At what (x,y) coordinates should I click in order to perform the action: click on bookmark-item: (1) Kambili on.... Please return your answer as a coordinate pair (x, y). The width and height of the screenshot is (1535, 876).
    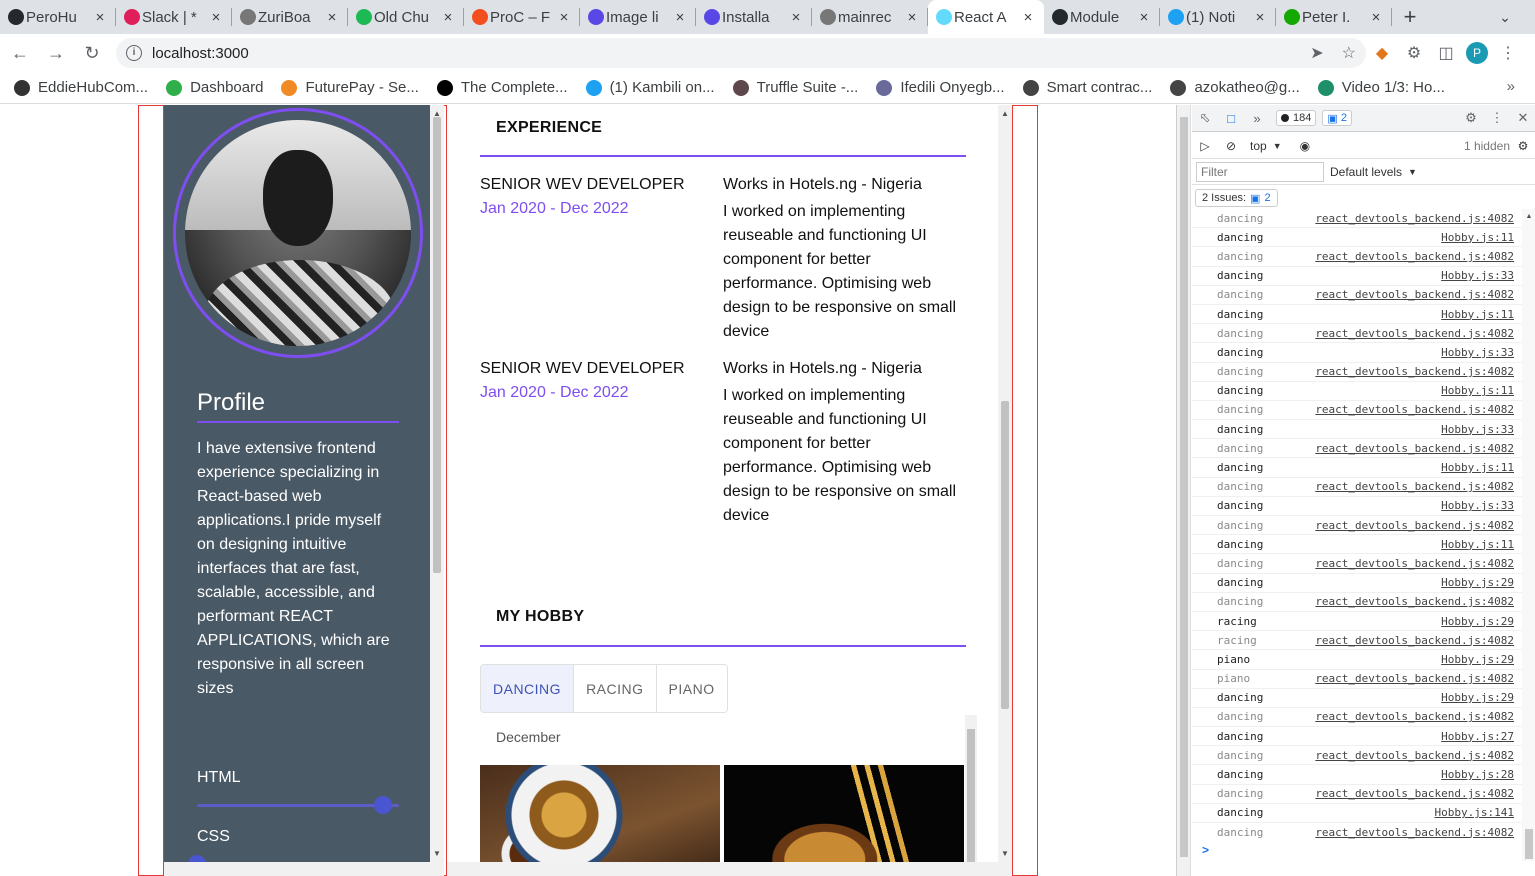
    Looking at the image, I should click on (650, 87).